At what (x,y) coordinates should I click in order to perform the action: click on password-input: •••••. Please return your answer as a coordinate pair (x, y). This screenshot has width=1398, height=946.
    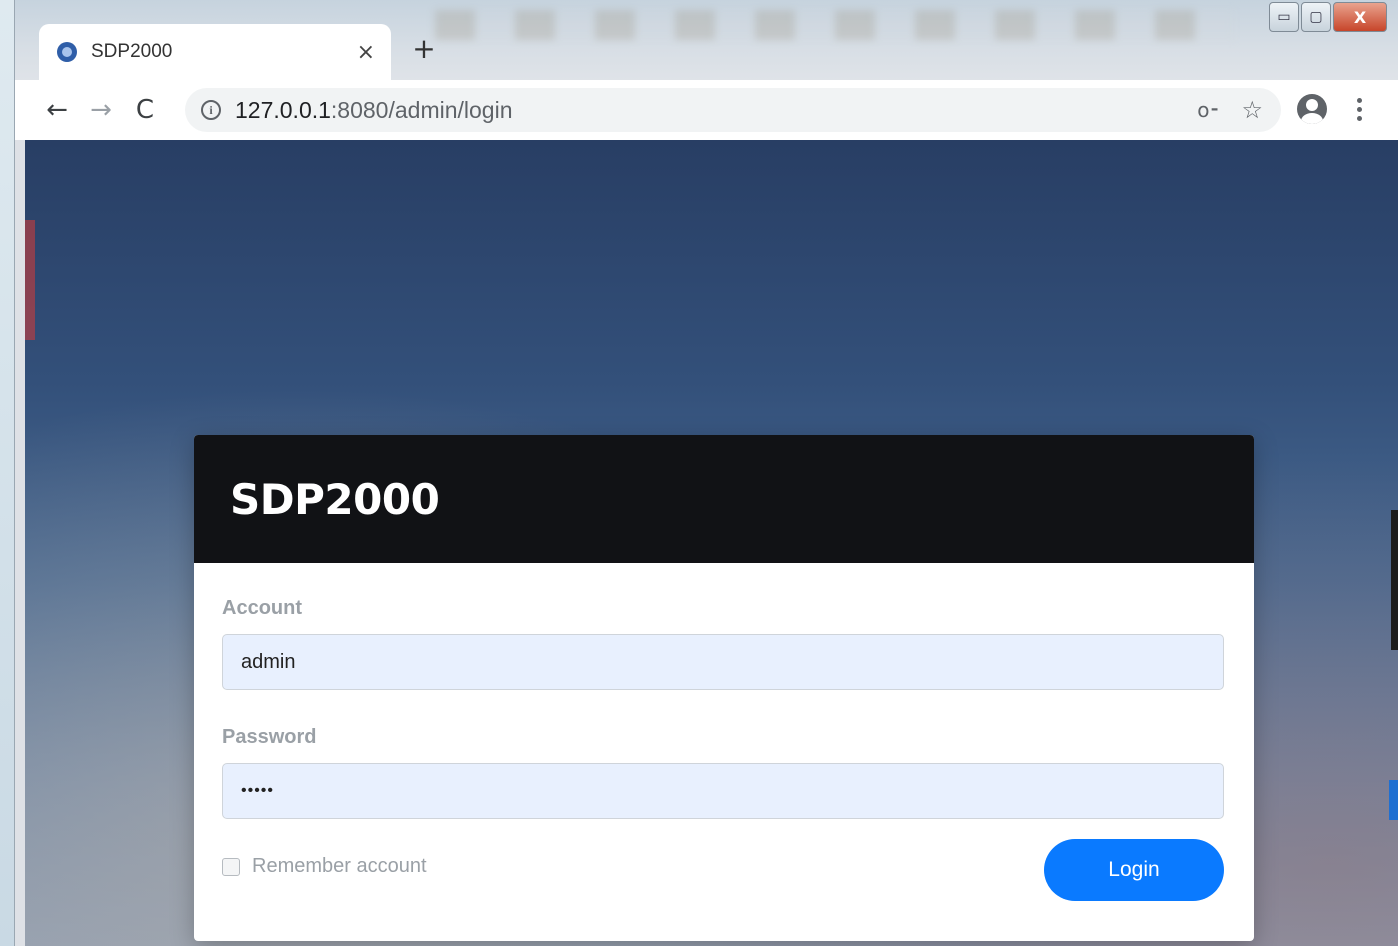
    Looking at the image, I should click on (723, 791).